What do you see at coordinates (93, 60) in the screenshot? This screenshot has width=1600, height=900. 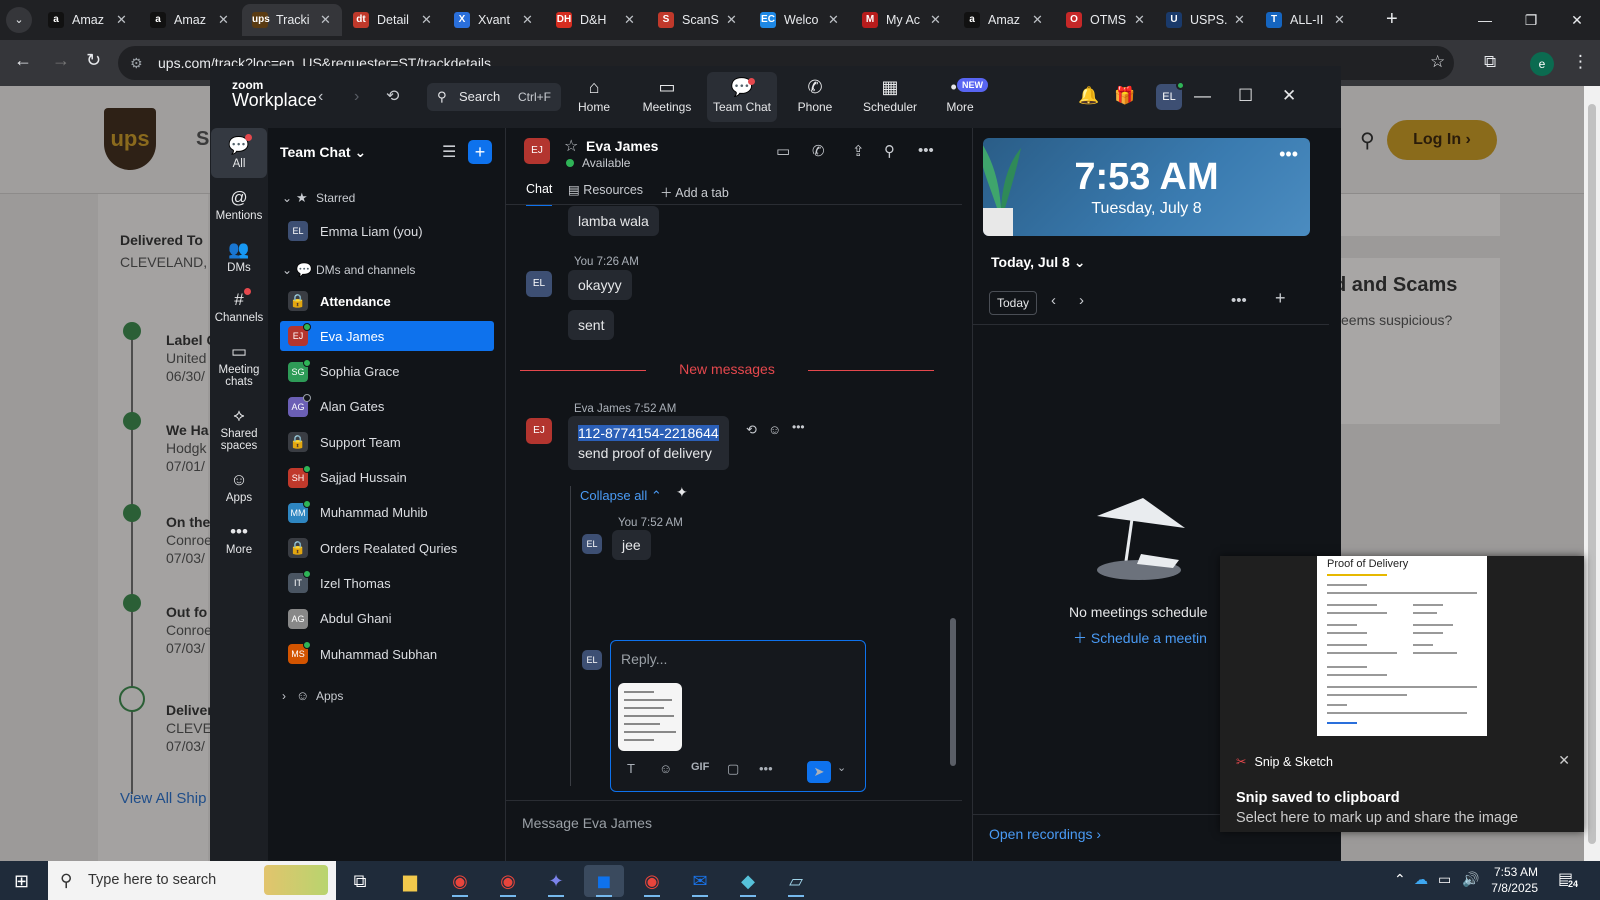 I see `reload-icon: ↻` at bounding box center [93, 60].